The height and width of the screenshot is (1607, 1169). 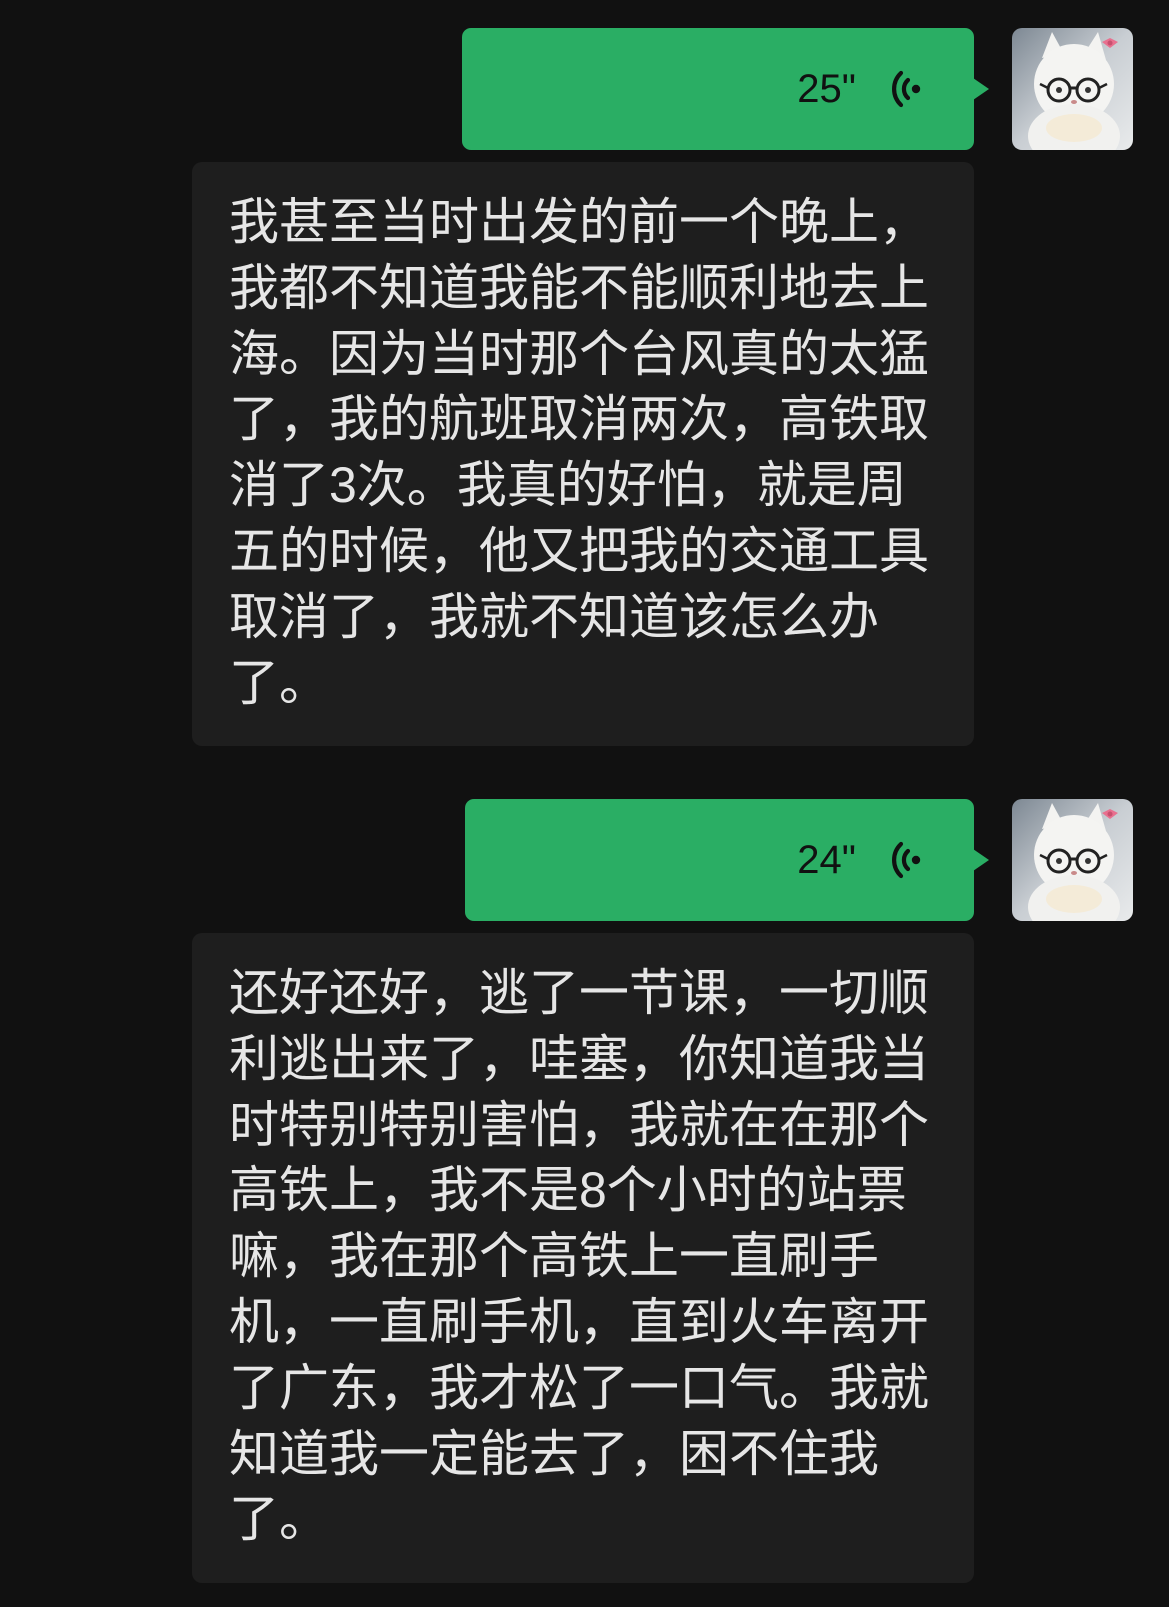 I want to click on transcription-line: 了广东，我才松了一口气。我就, so click(x=579, y=1387).